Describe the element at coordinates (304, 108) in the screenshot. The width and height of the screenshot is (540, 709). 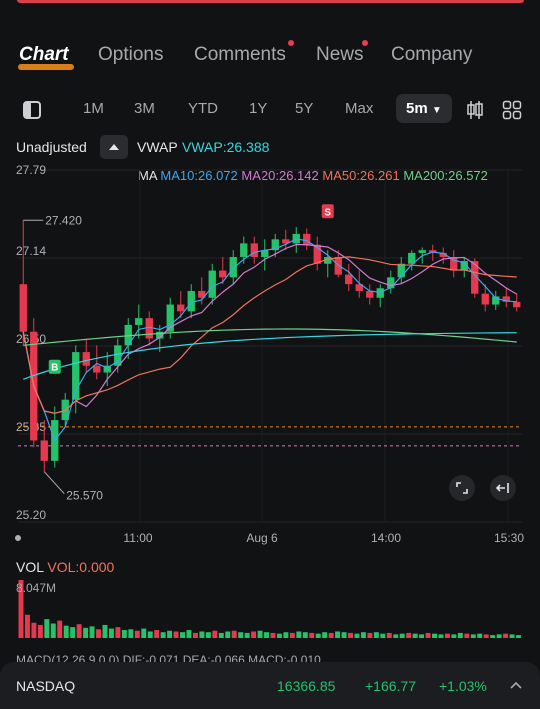
I see `range-5y: 5Y` at that location.